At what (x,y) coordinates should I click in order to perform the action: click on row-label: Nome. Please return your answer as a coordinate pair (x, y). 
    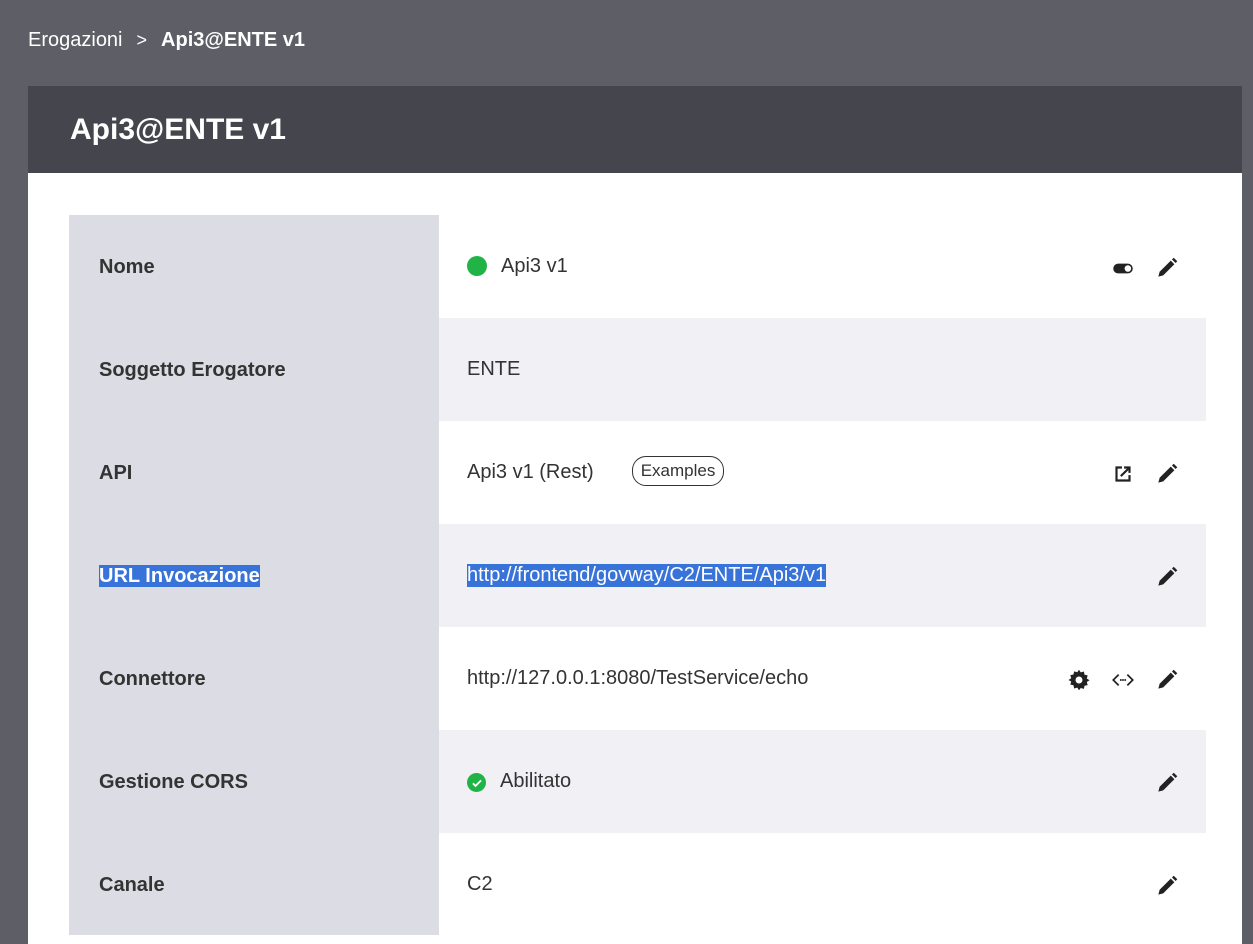
    Looking at the image, I should click on (127, 267).